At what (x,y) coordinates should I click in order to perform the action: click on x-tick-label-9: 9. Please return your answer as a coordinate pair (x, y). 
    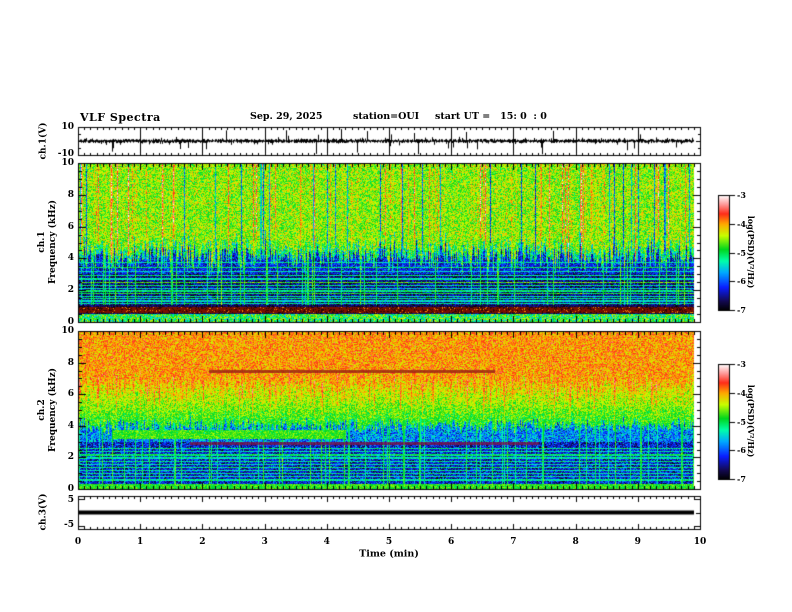
    Looking at the image, I should click on (637, 542).